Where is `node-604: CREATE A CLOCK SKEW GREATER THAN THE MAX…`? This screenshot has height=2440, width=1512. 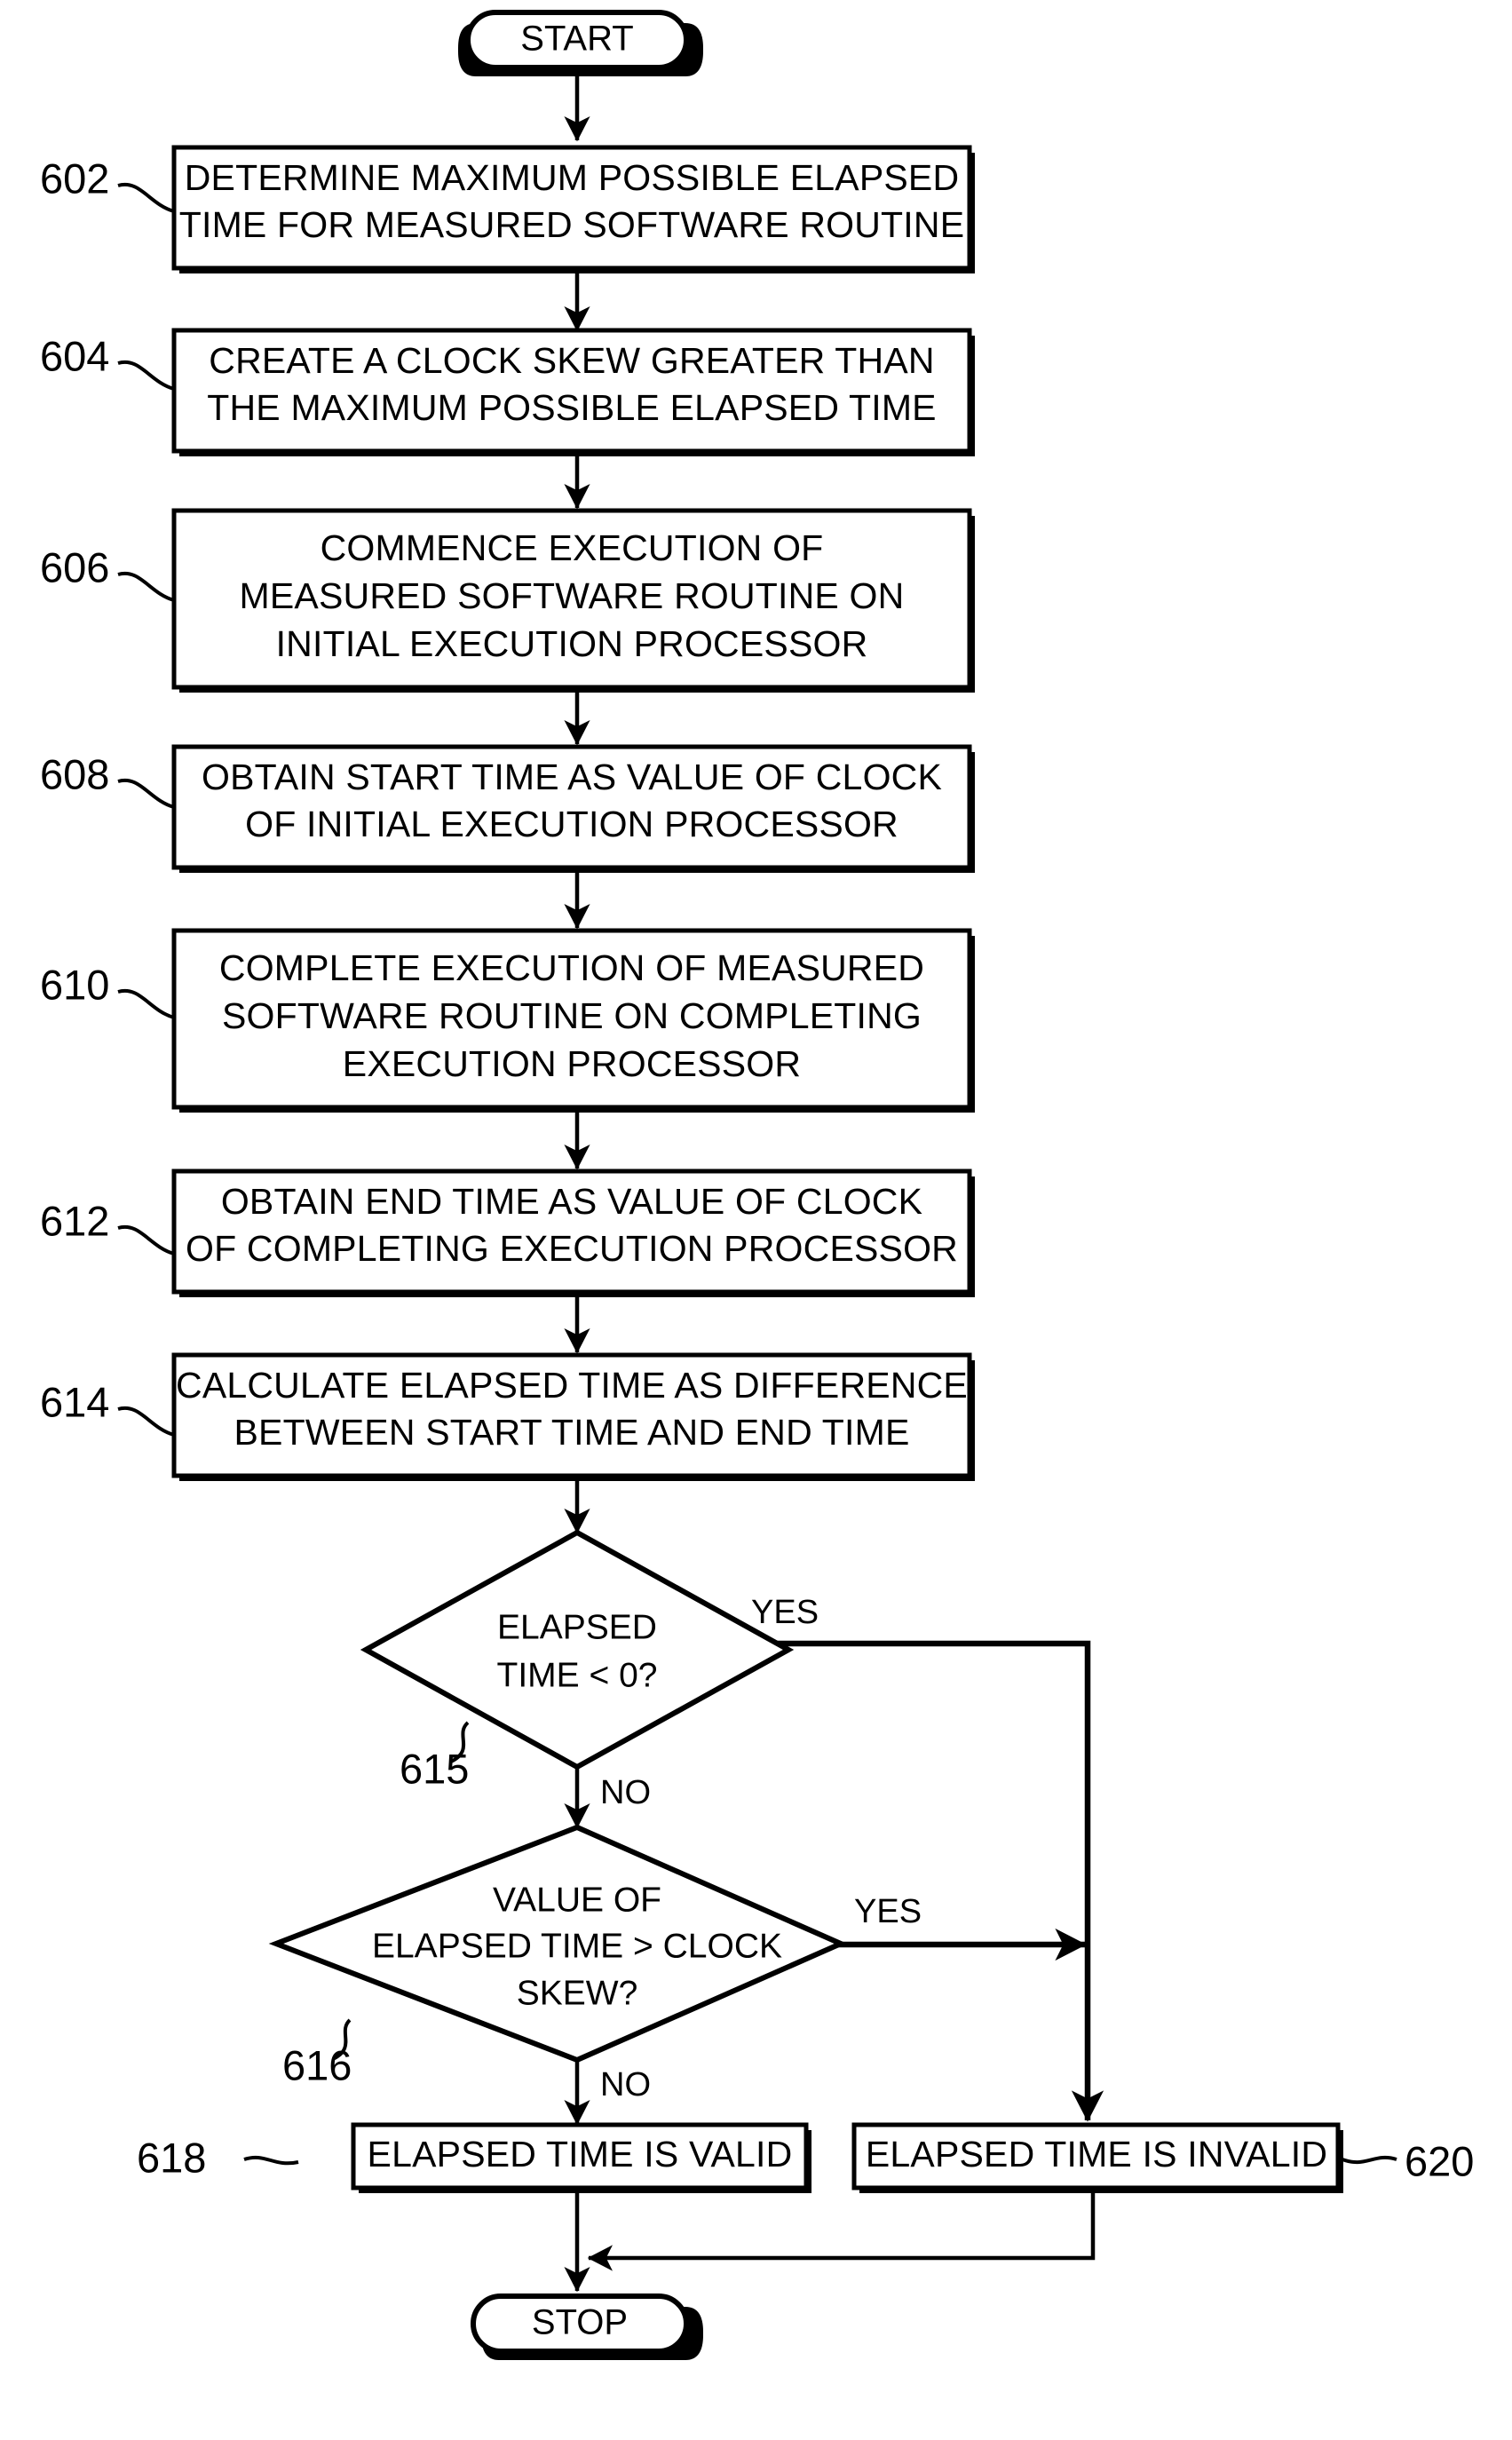
node-604: CREATE A CLOCK SKEW GREATER THAN THE MAX… is located at coordinates (573, 392).